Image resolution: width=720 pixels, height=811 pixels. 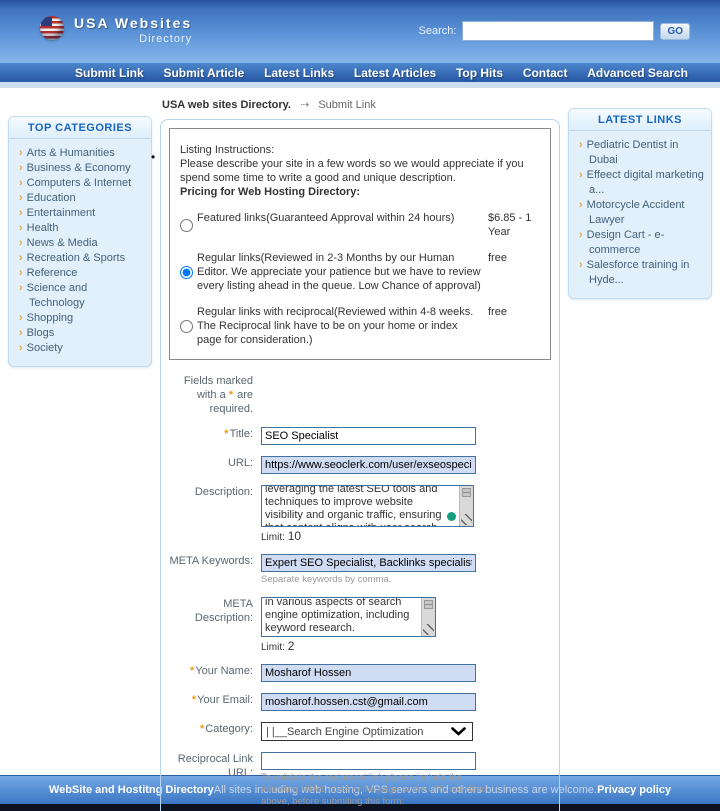 I want to click on header: USA Websites Directory Search: GO, so click(x=360, y=31).